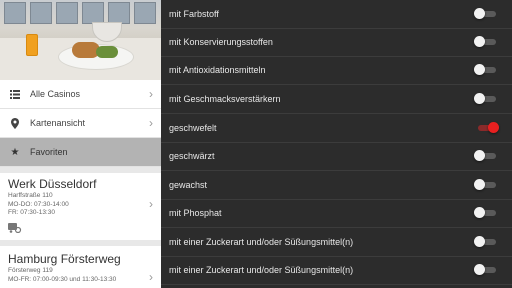  Describe the element at coordinates (62, 279) in the screenshot. I see `casino-hours: MO-FR: 07:00-09:30 und 11:30-13:30` at that location.